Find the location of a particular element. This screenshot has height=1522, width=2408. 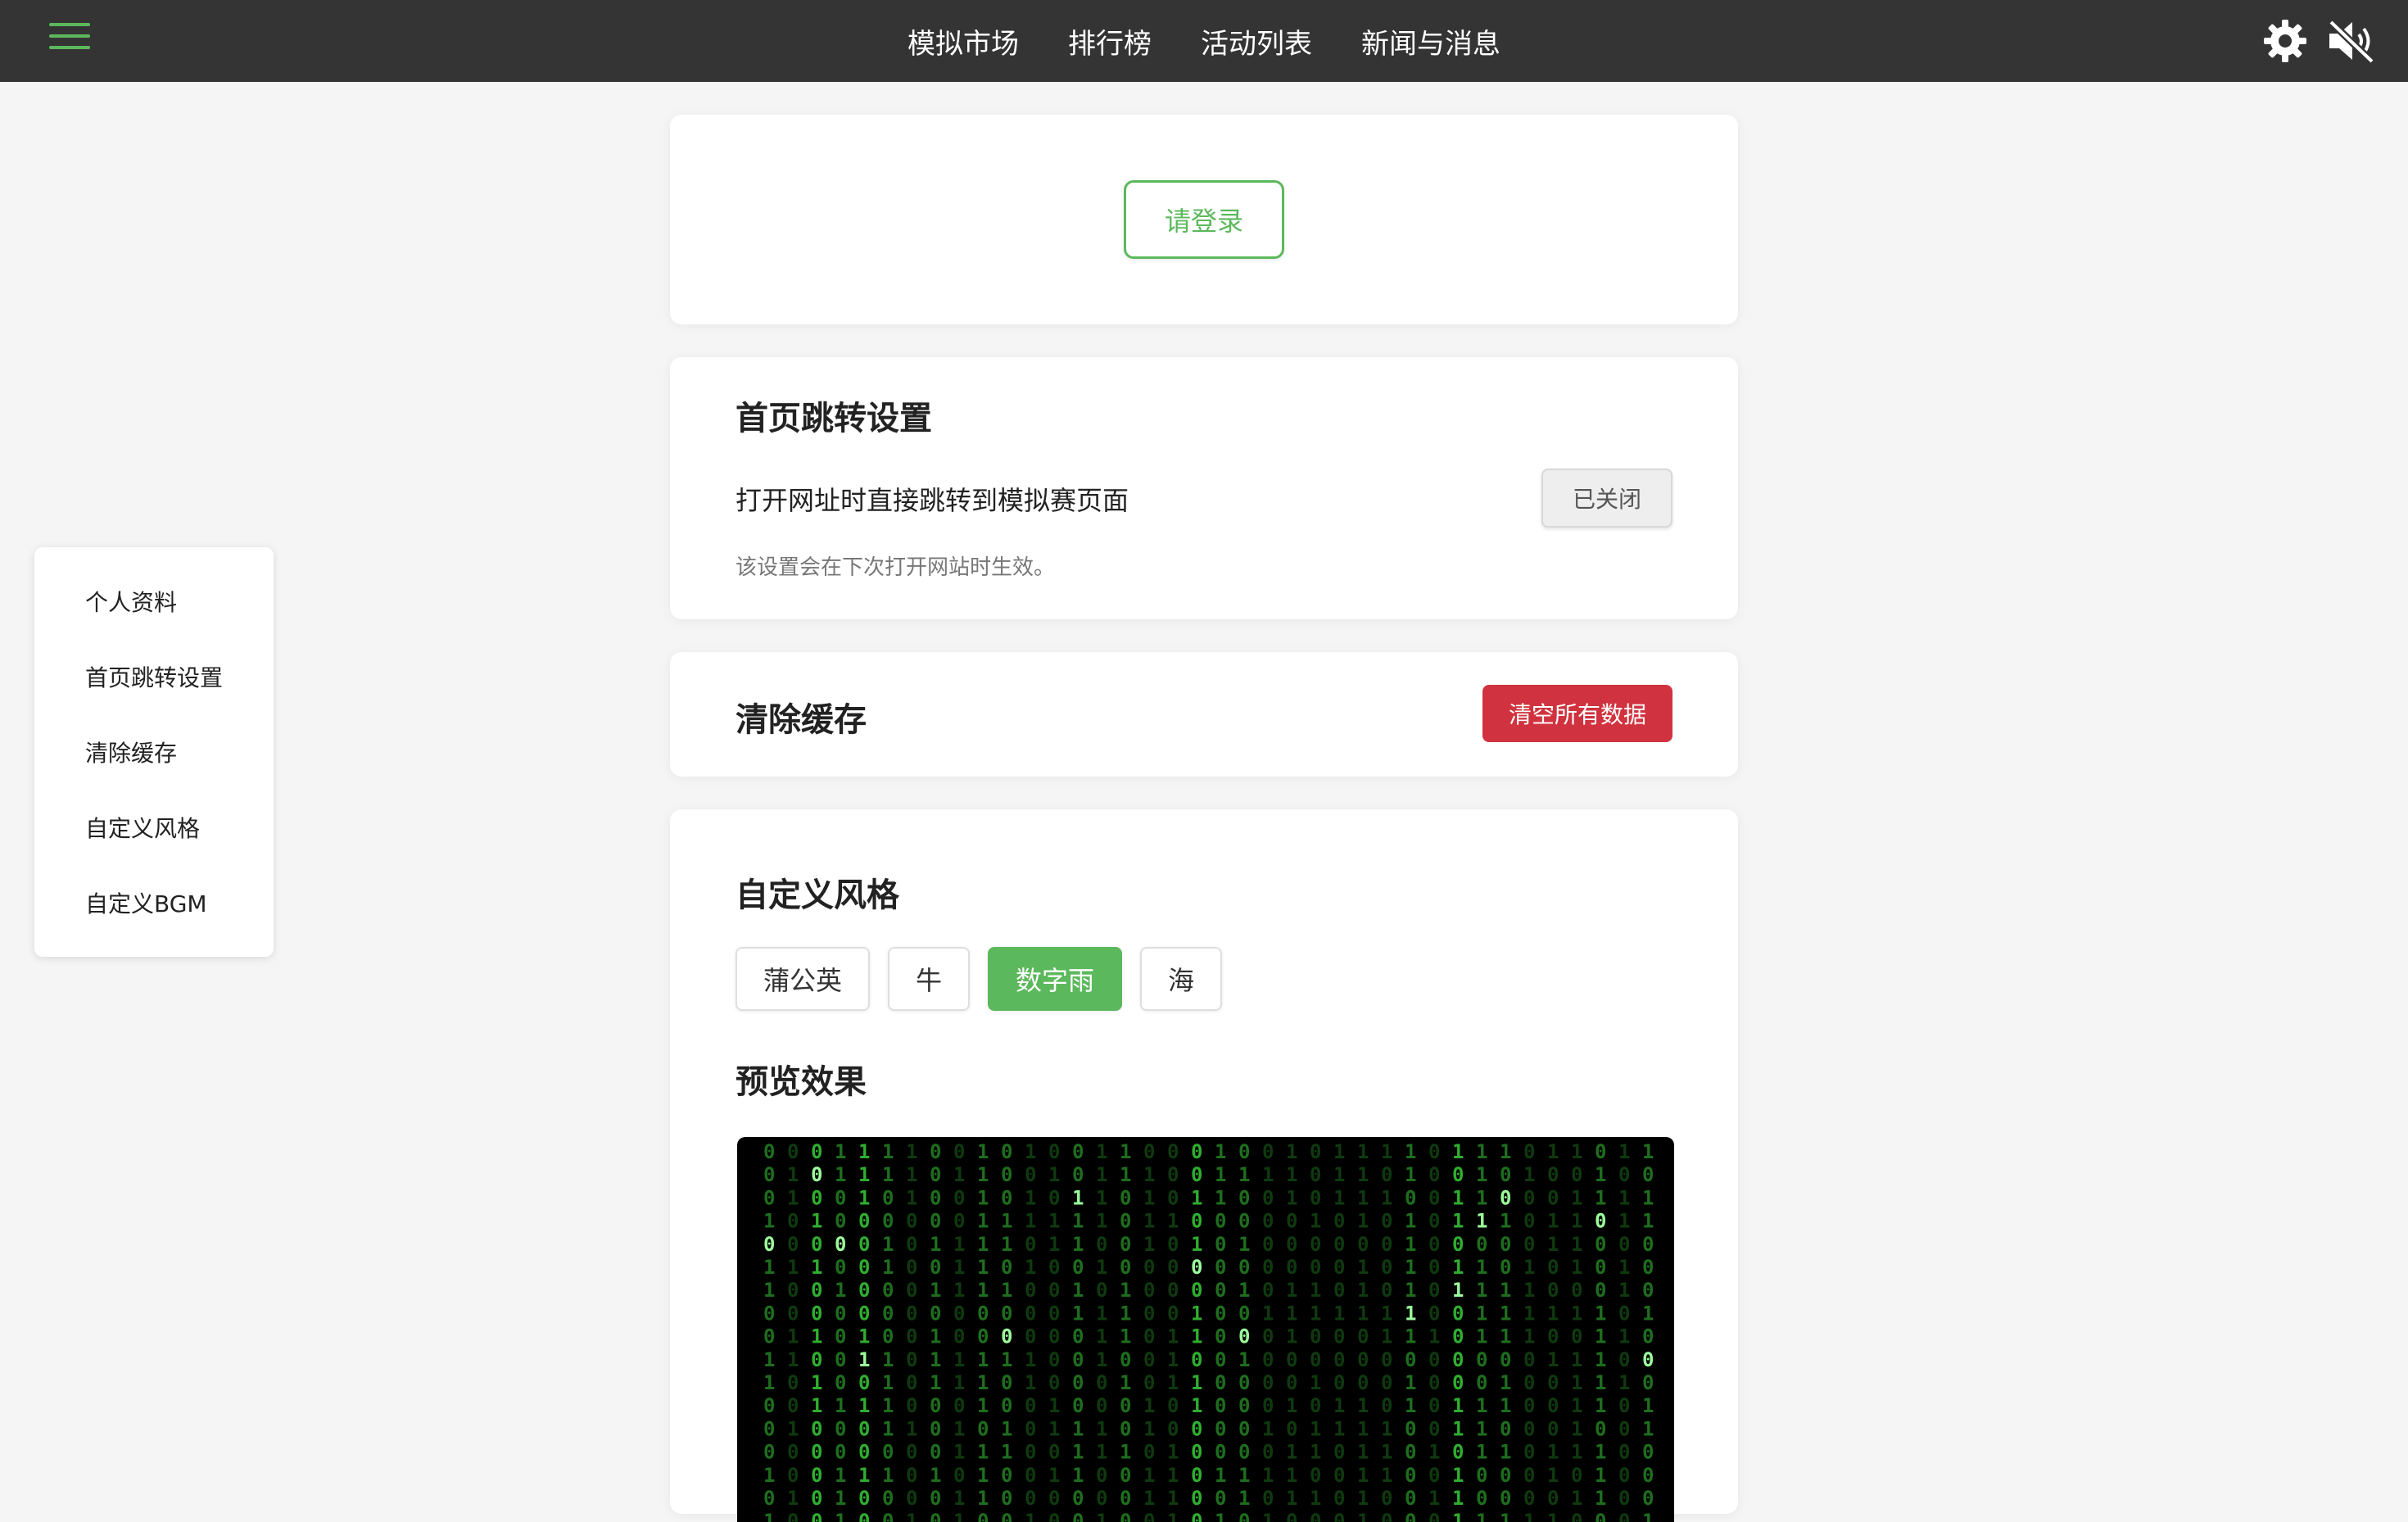

sidebar-item-redirect: 首页跳转设置 is located at coordinates (154, 678).